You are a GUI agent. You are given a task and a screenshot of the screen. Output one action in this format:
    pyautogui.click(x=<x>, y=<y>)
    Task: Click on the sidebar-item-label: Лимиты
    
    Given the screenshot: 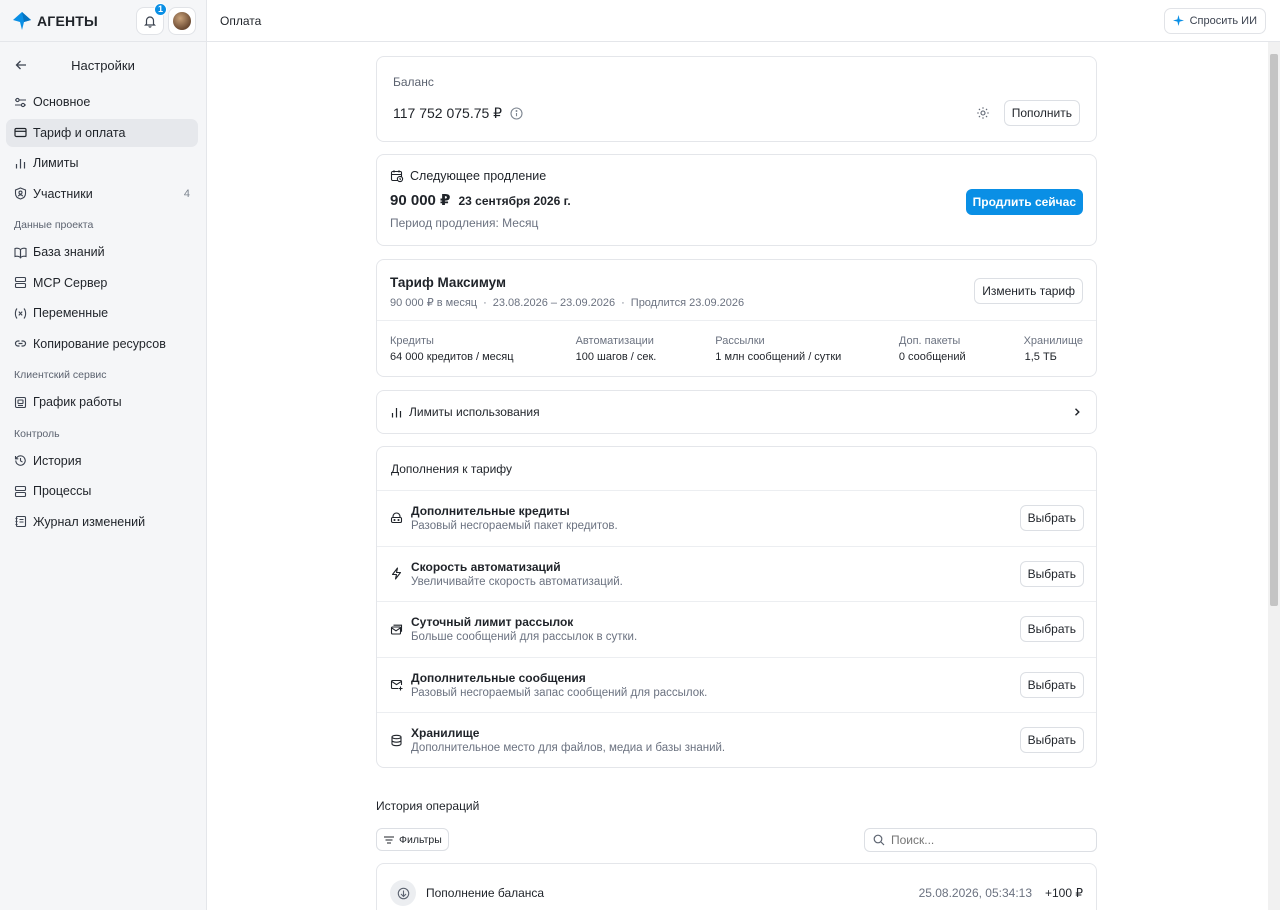 What is the action you would take?
    pyautogui.click(x=56, y=163)
    